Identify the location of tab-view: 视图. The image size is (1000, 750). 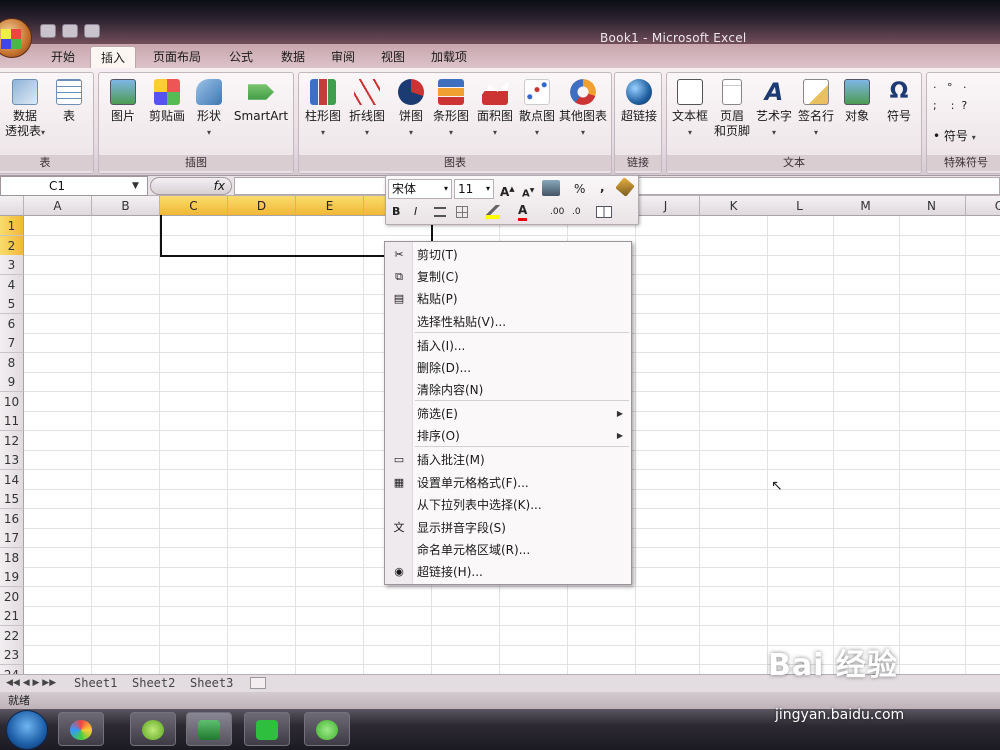
(393, 58).